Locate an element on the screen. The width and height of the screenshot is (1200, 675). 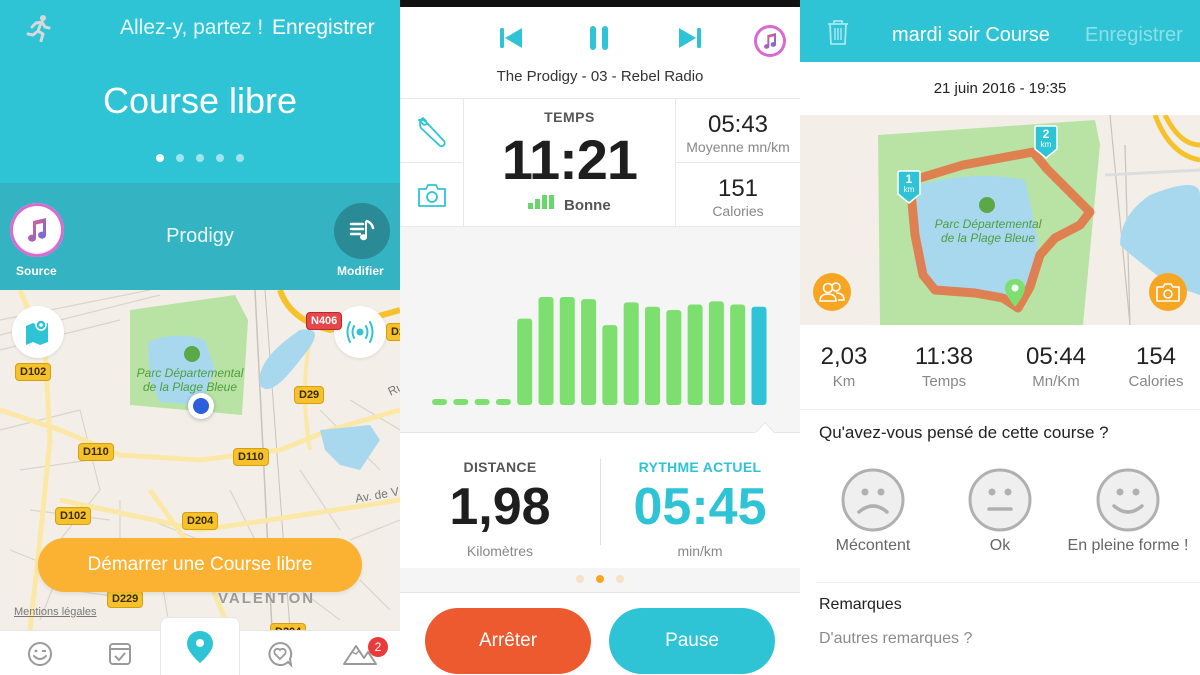
tab-plan is located at coordinates (120, 653).